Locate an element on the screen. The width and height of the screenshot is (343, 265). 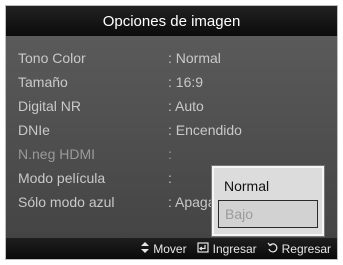
menu-item-value: : 16:9 is located at coordinates (186, 82).